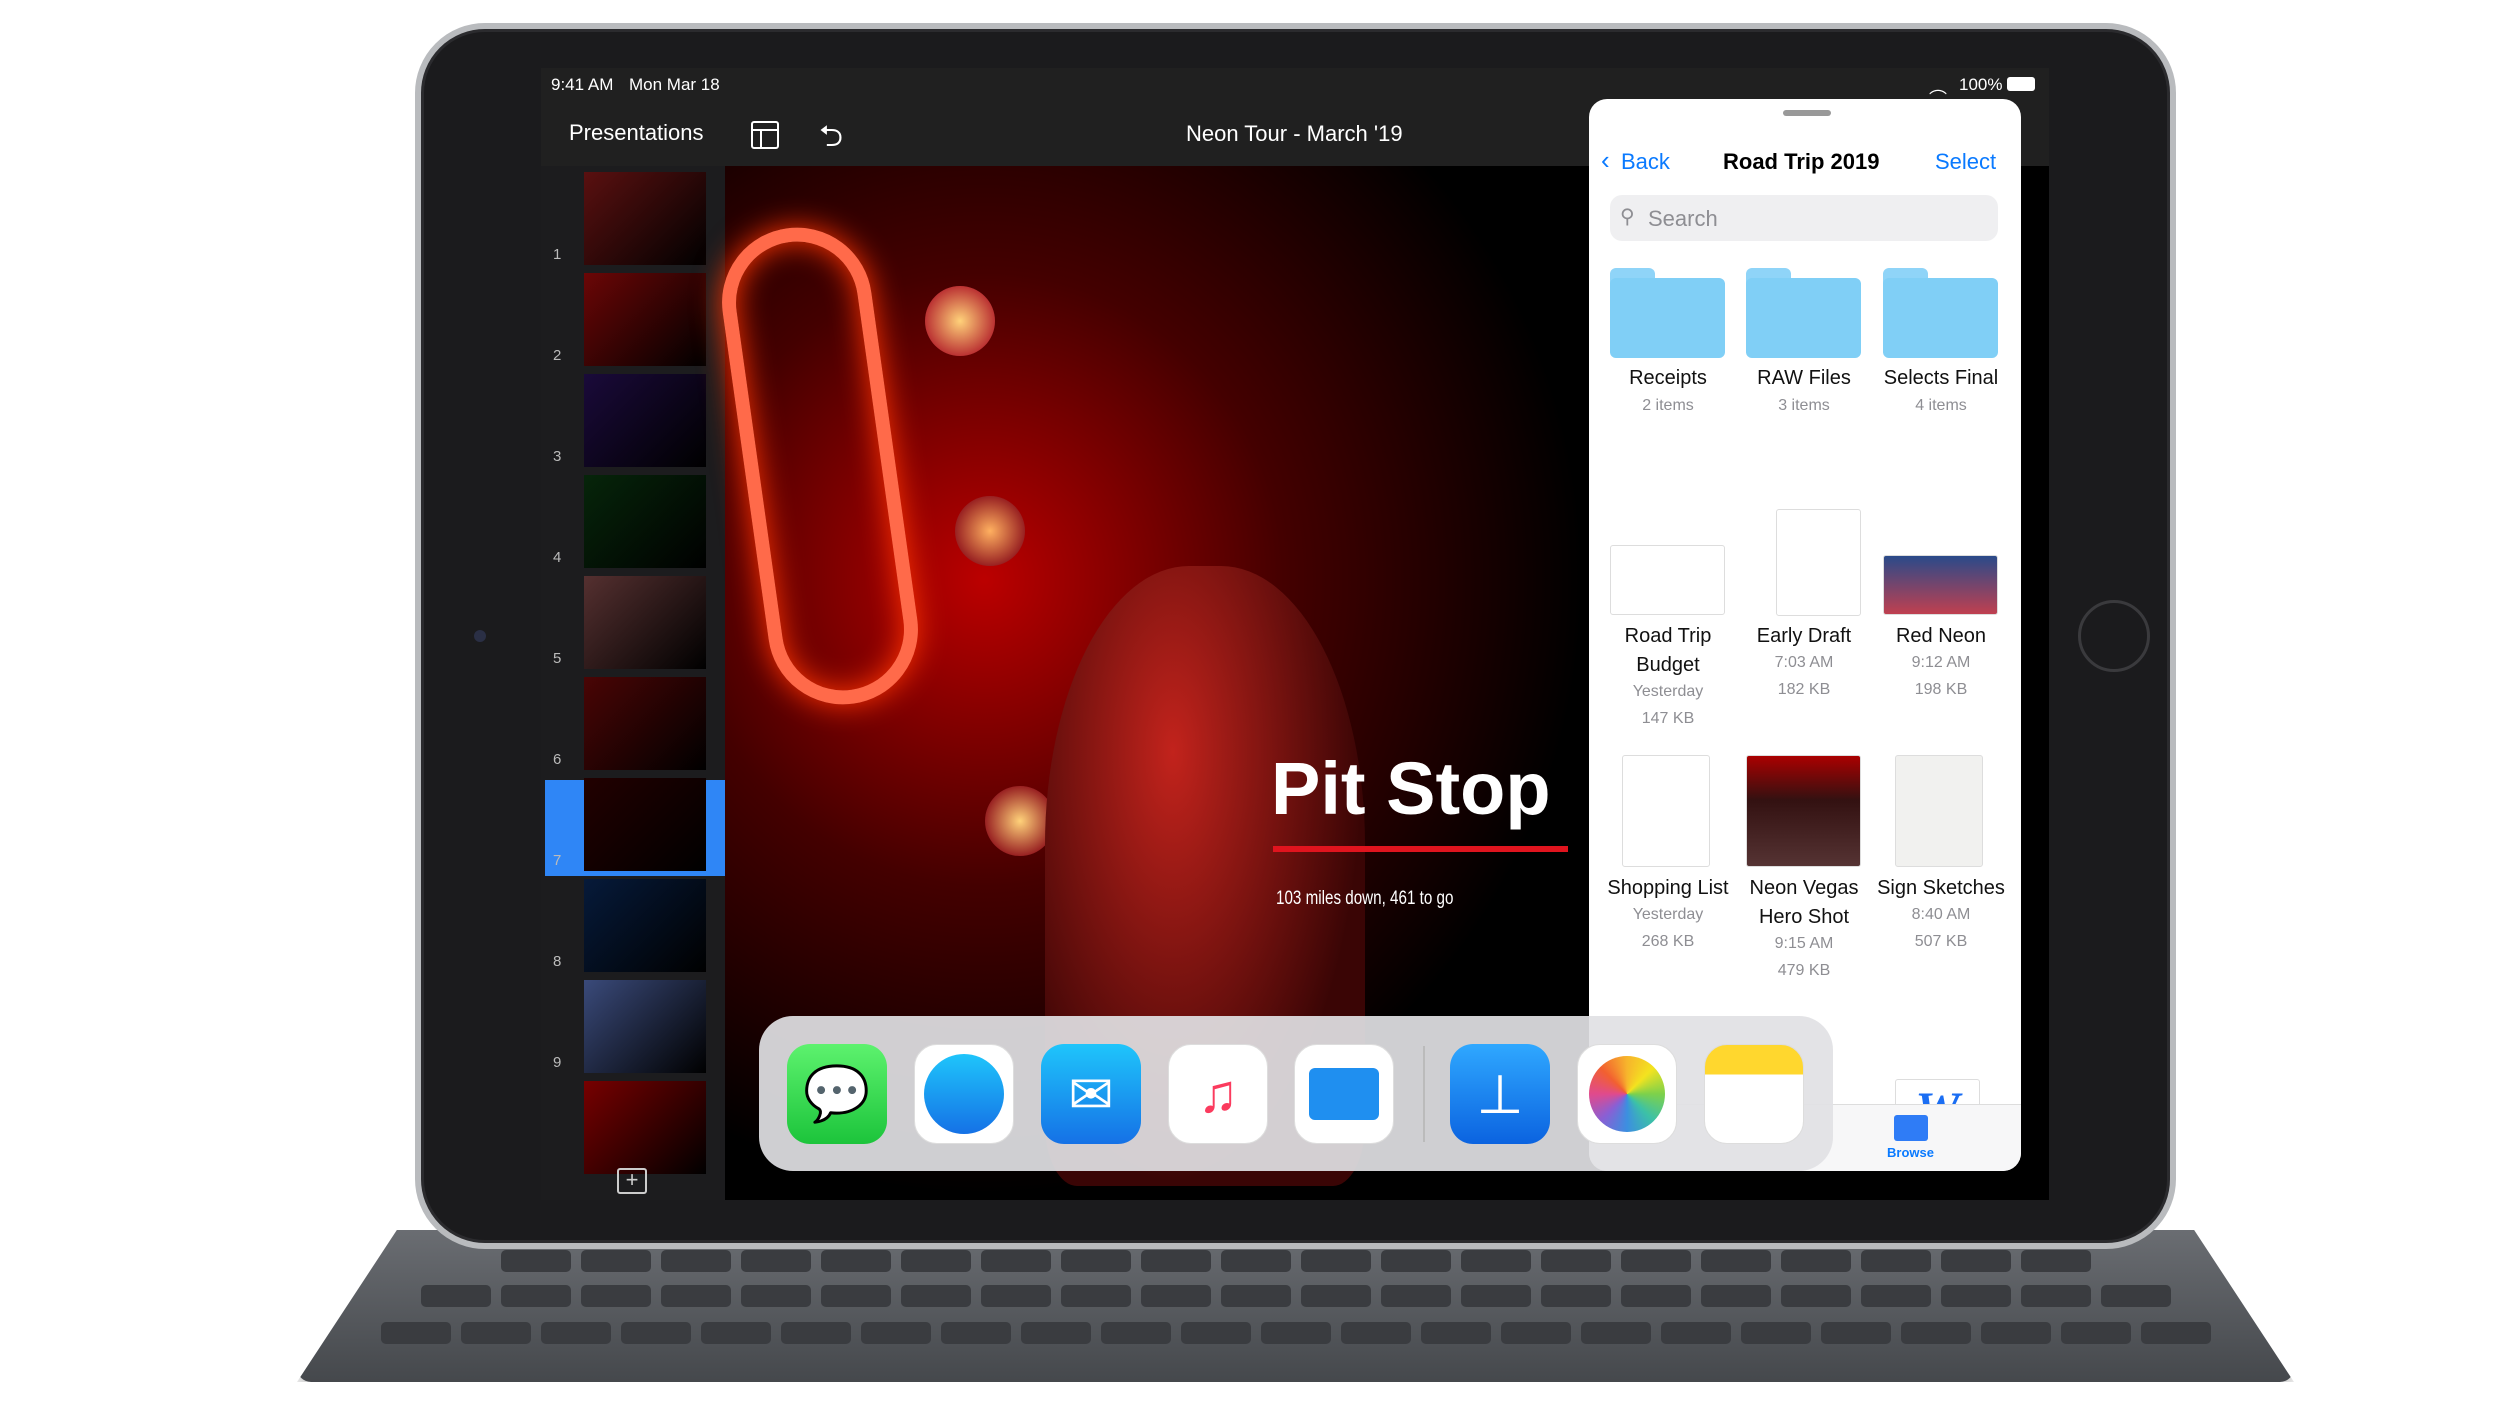 The width and height of the screenshot is (2520, 1418). What do you see at coordinates (1941, 662) in the screenshot?
I see `file-date: 9:12 AM` at bounding box center [1941, 662].